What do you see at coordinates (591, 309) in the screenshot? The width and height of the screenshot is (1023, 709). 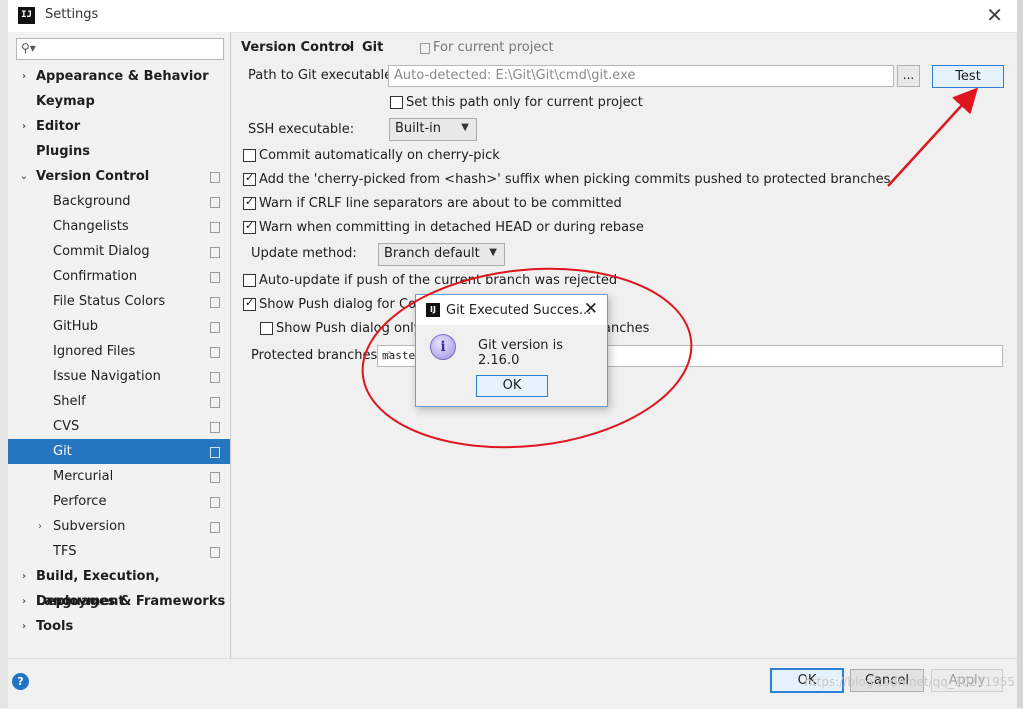 I see `dialog-close-icon: ✕` at bounding box center [591, 309].